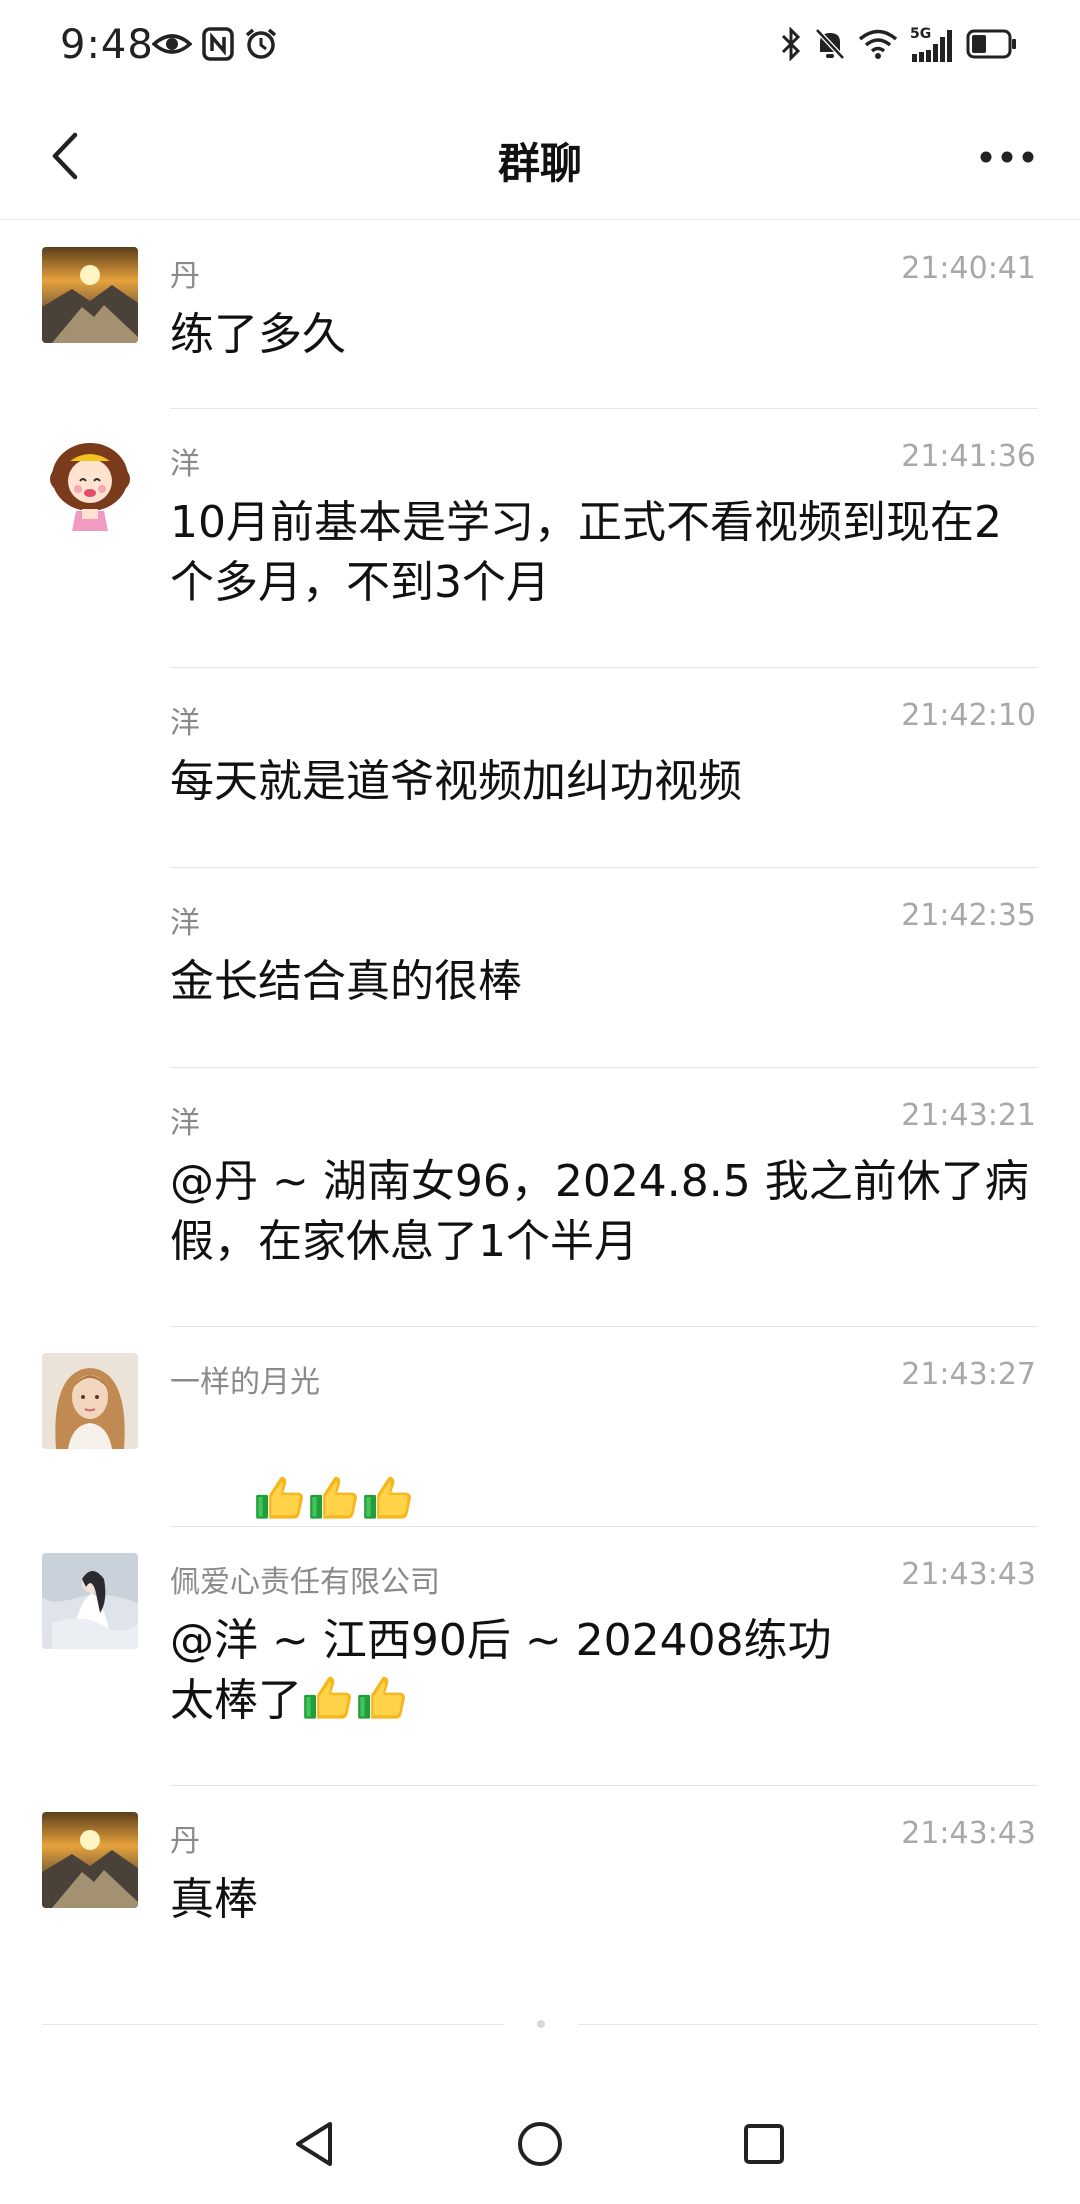 This screenshot has width=1080, height=2204. Describe the element at coordinates (968, 268) in the screenshot. I see `message-time: 21:40:41` at that location.